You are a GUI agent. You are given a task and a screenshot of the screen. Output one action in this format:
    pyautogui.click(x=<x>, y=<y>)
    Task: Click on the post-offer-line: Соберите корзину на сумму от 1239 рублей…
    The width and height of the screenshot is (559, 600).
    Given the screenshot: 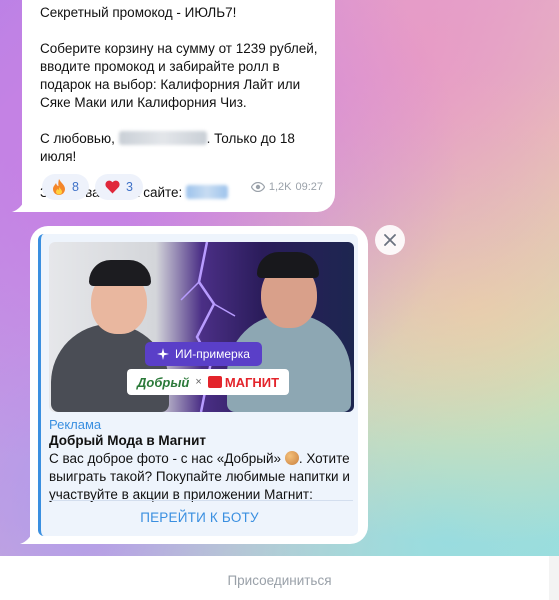 What is the action you would take?
    pyautogui.click(x=179, y=75)
    